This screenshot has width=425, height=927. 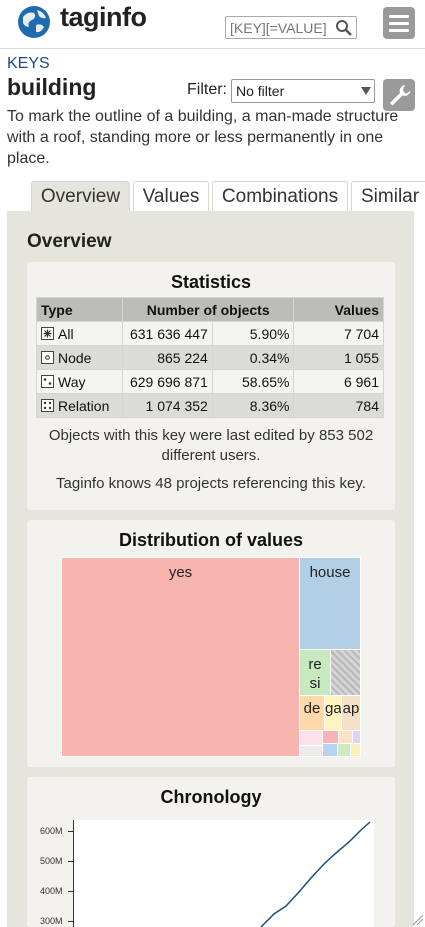 I want to click on relation-icon, so click(x=47, y=405).